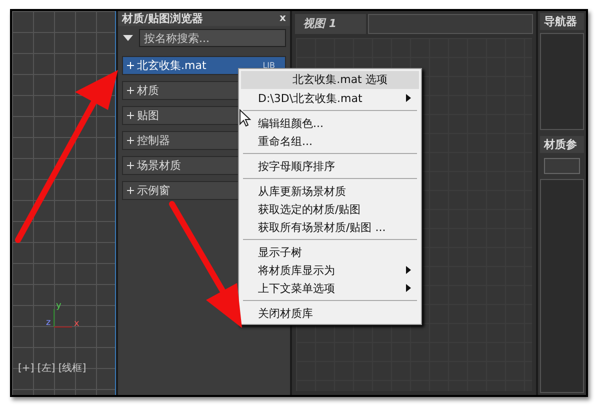  What do you see at coordinates (268, 65) in the screenshot?
I see `library-tag: LIB` at bounding box center [268, 65].